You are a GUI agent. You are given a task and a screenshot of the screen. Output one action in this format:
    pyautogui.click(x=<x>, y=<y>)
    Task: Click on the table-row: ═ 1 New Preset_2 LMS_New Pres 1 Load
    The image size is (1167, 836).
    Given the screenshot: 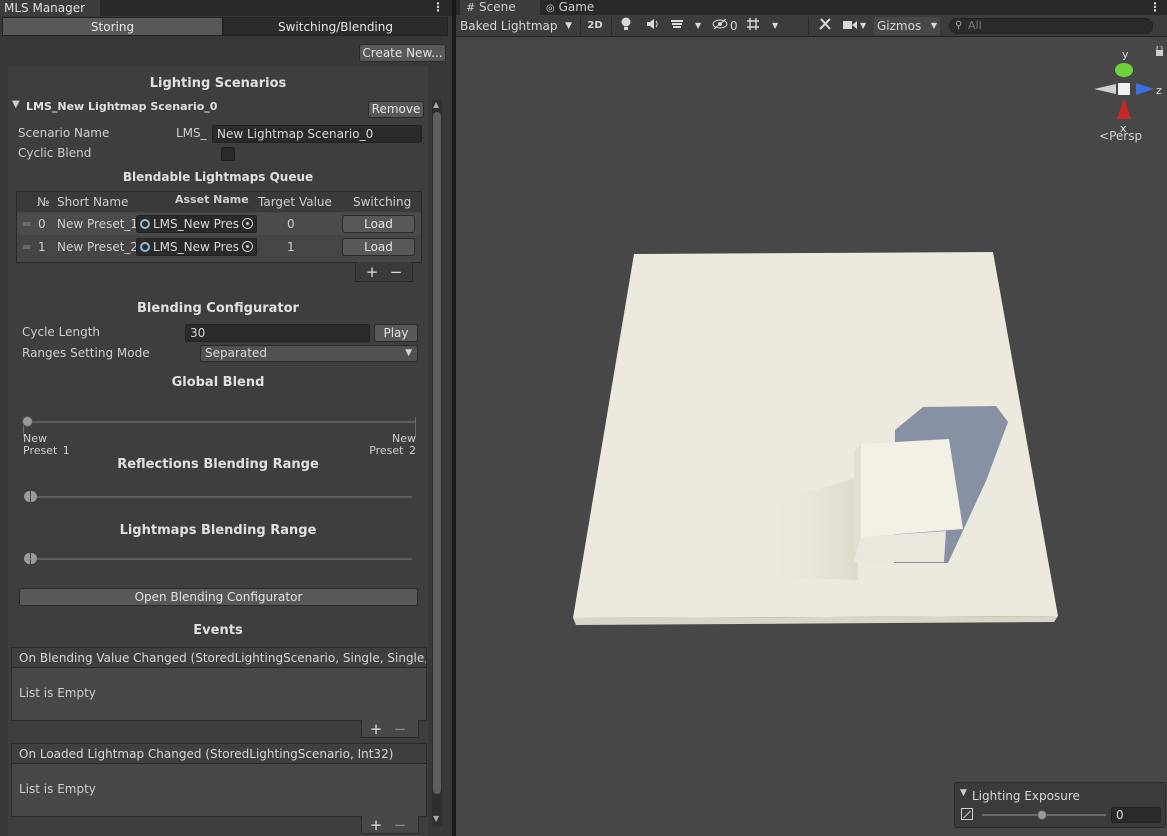 What is the action you would take?
    pyautogui.click(x=219, y=247)
    